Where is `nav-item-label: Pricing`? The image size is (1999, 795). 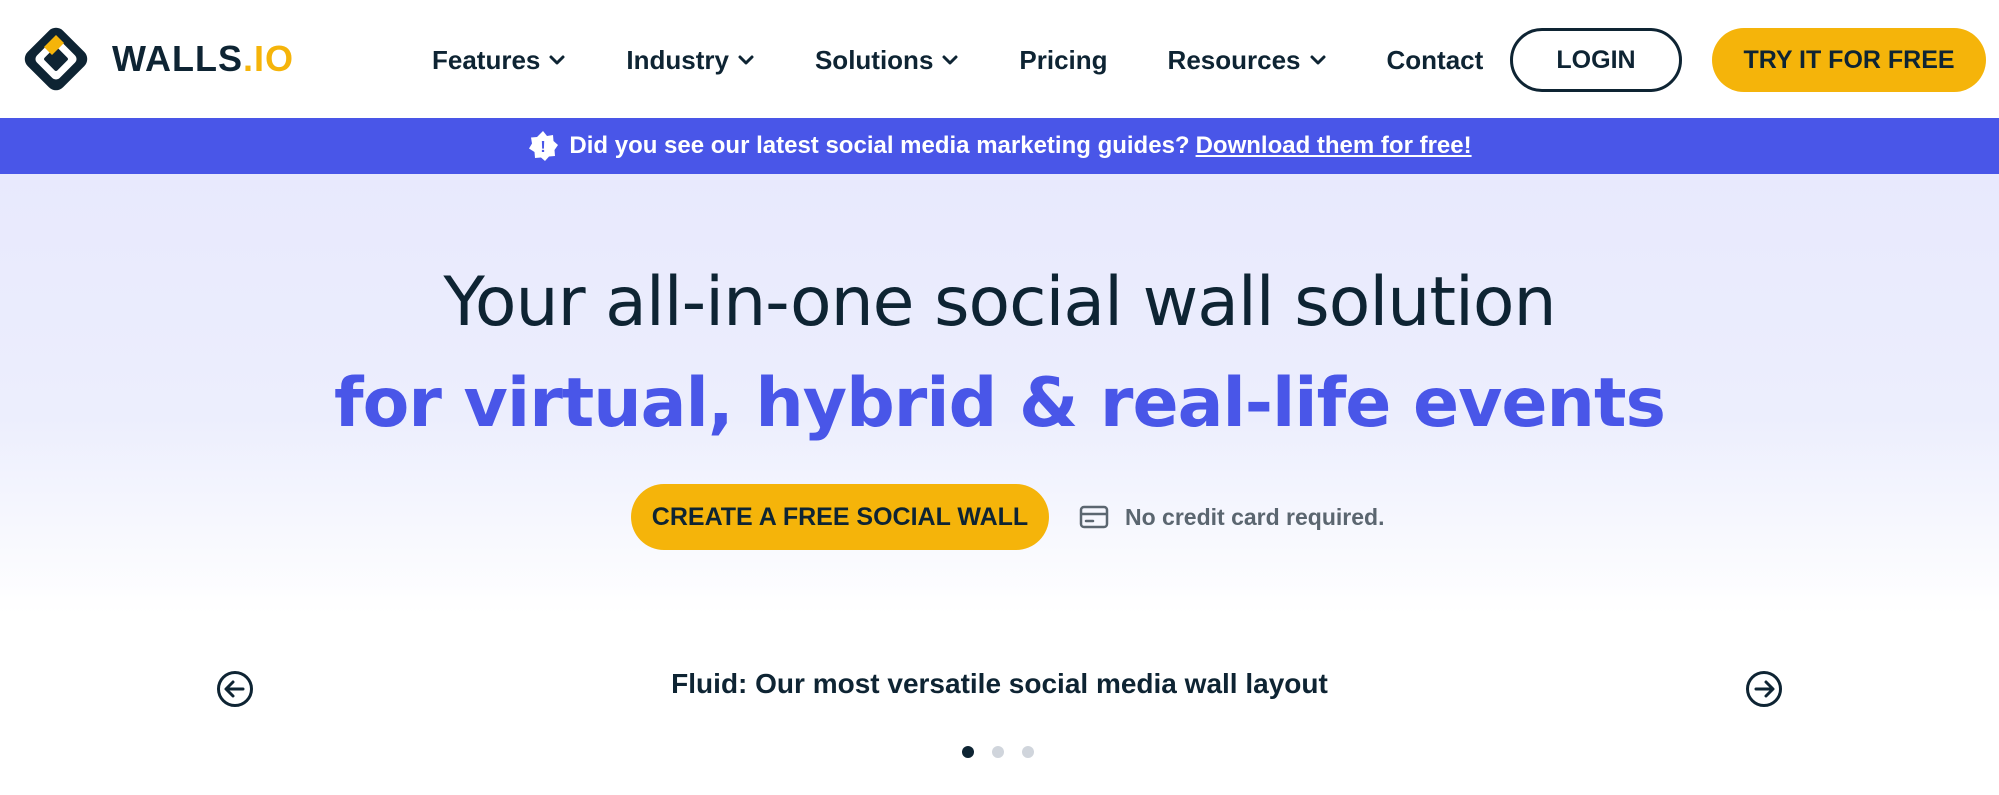 nav-item-label: Pricing is located at coordinates (1063, 59).